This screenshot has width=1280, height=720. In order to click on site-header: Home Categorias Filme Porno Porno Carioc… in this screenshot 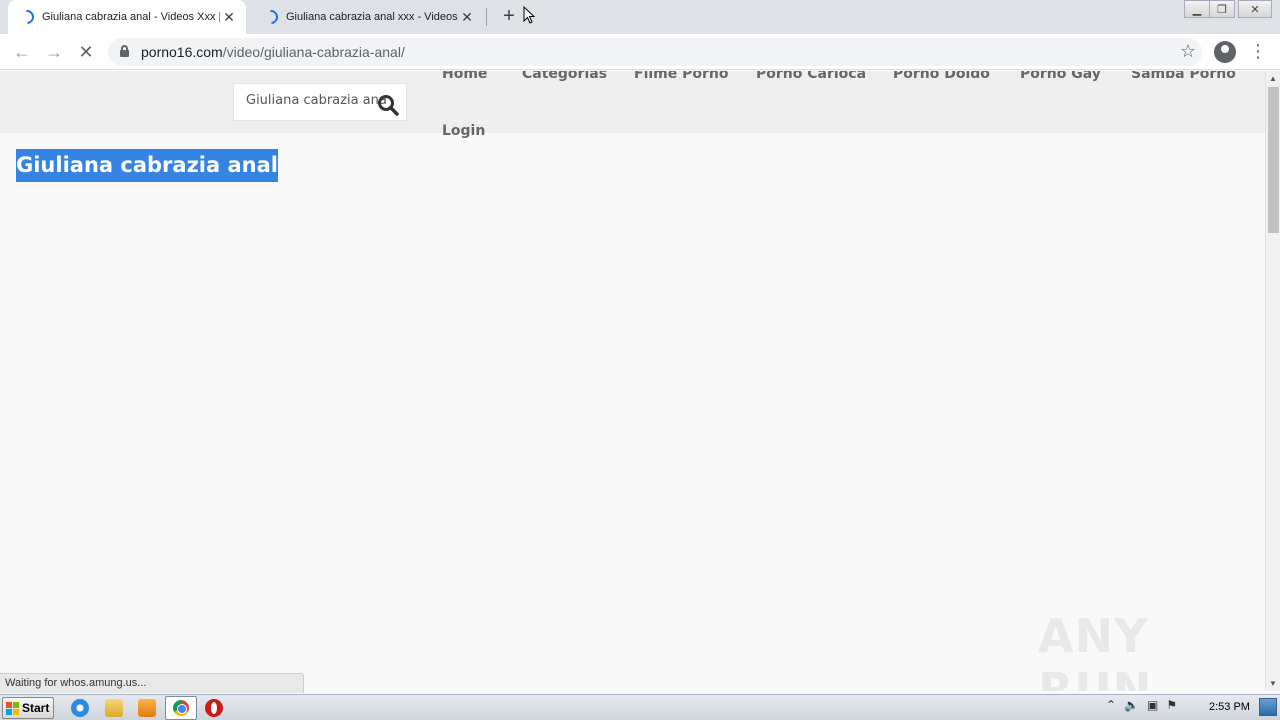, I will do `click(632, 105)`.